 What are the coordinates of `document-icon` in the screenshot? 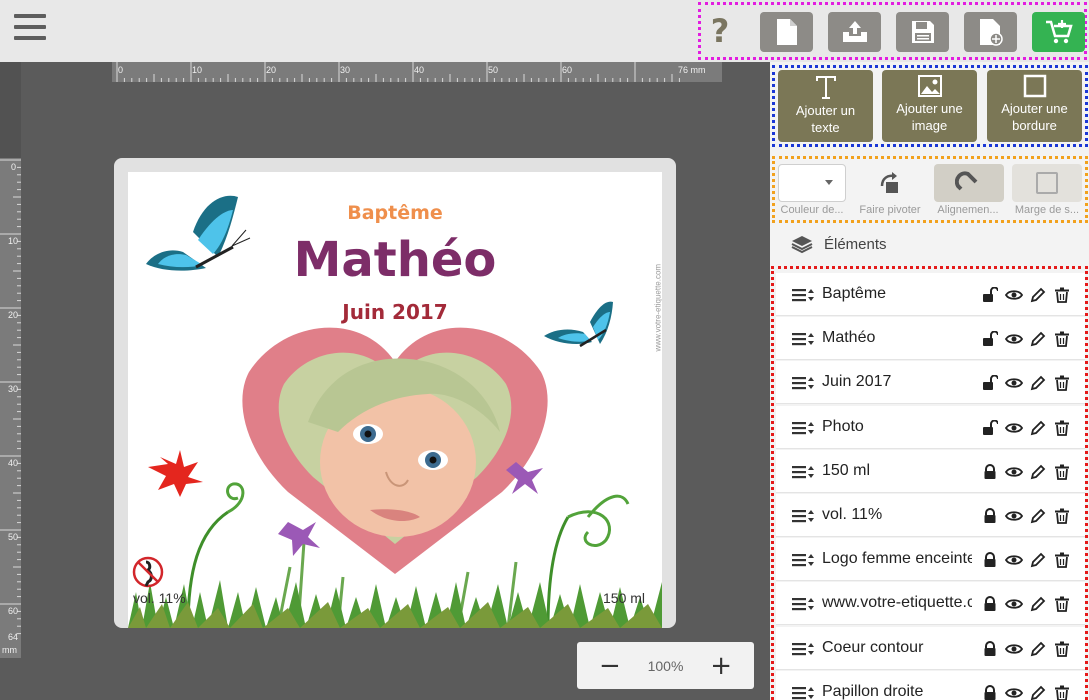 It's located at (786, 32).